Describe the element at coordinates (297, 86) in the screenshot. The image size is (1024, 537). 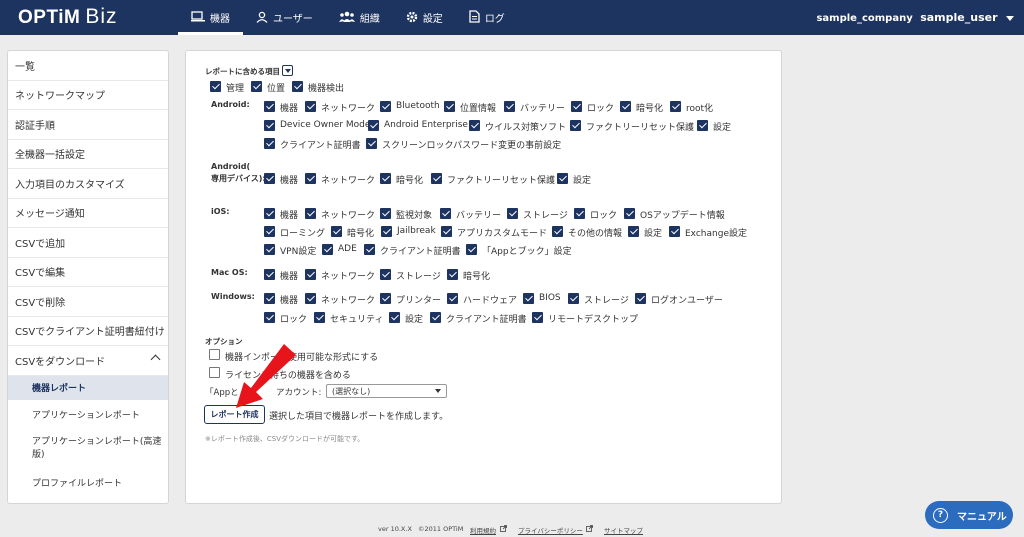
I see `checkbox-device-detection` at that location.